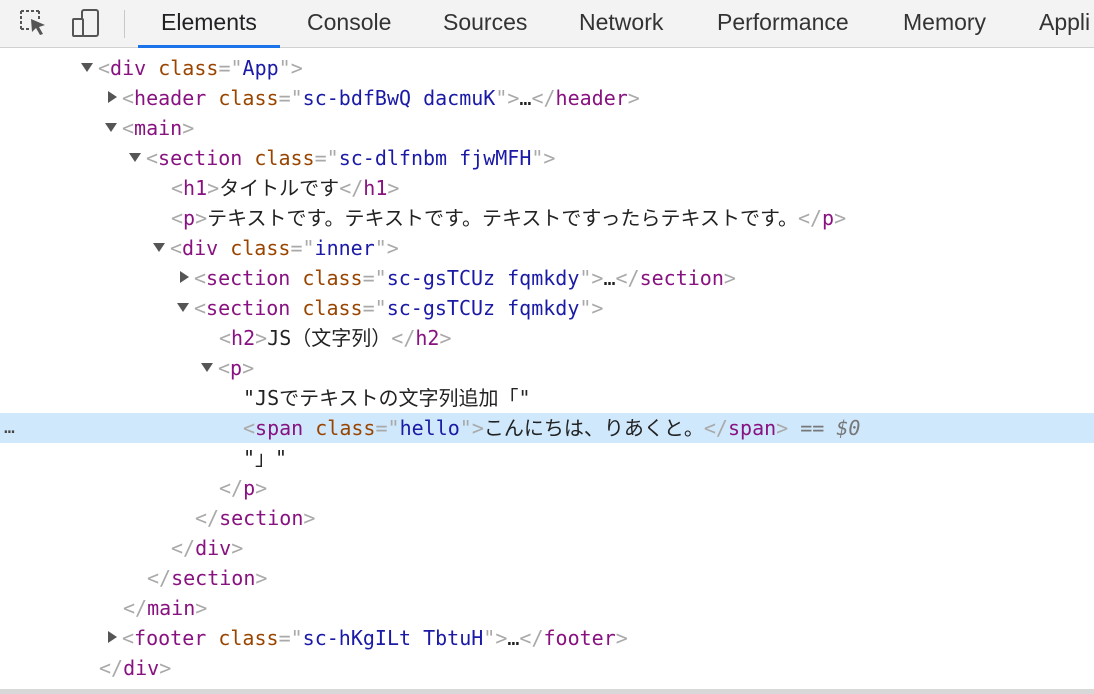 The width and height of the screenshot is (1094, 694). I want to click on horizontal-scrollbar, so click(547, 691).